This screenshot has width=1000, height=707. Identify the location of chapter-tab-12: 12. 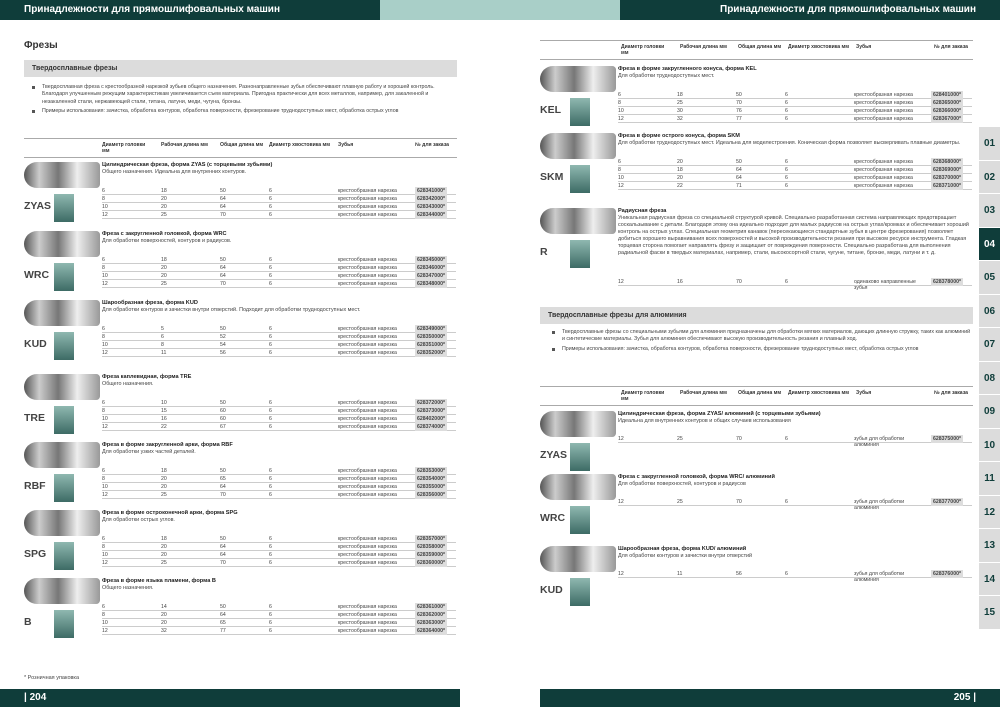
(989, 512).